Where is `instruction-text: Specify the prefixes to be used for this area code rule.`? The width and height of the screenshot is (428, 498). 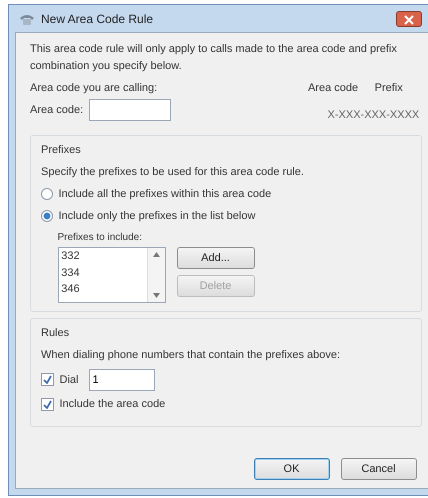
instruction-text: Specify the prefixes to be used for this area code rule. is located at coordinates (173, 172).